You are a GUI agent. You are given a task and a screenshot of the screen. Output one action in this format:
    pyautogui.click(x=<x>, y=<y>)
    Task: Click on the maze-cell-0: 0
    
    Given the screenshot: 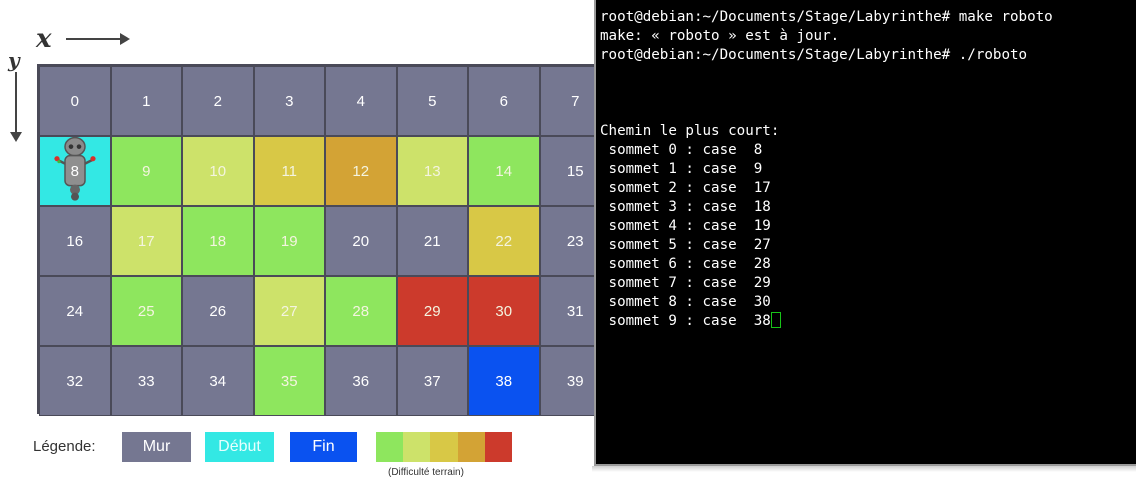 What is the action you would take?
    pyautogui.click(x=75, y=101)
    